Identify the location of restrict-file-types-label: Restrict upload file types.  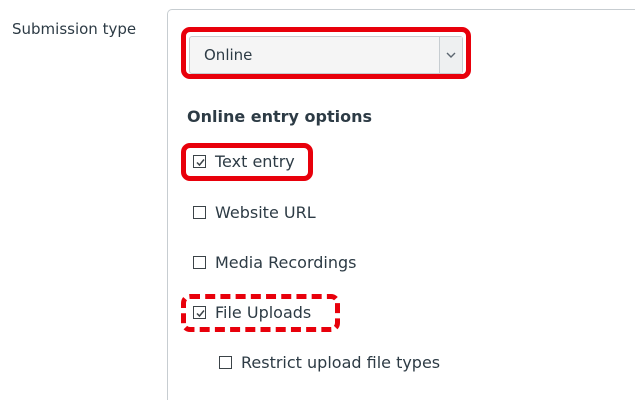
(341, 362).